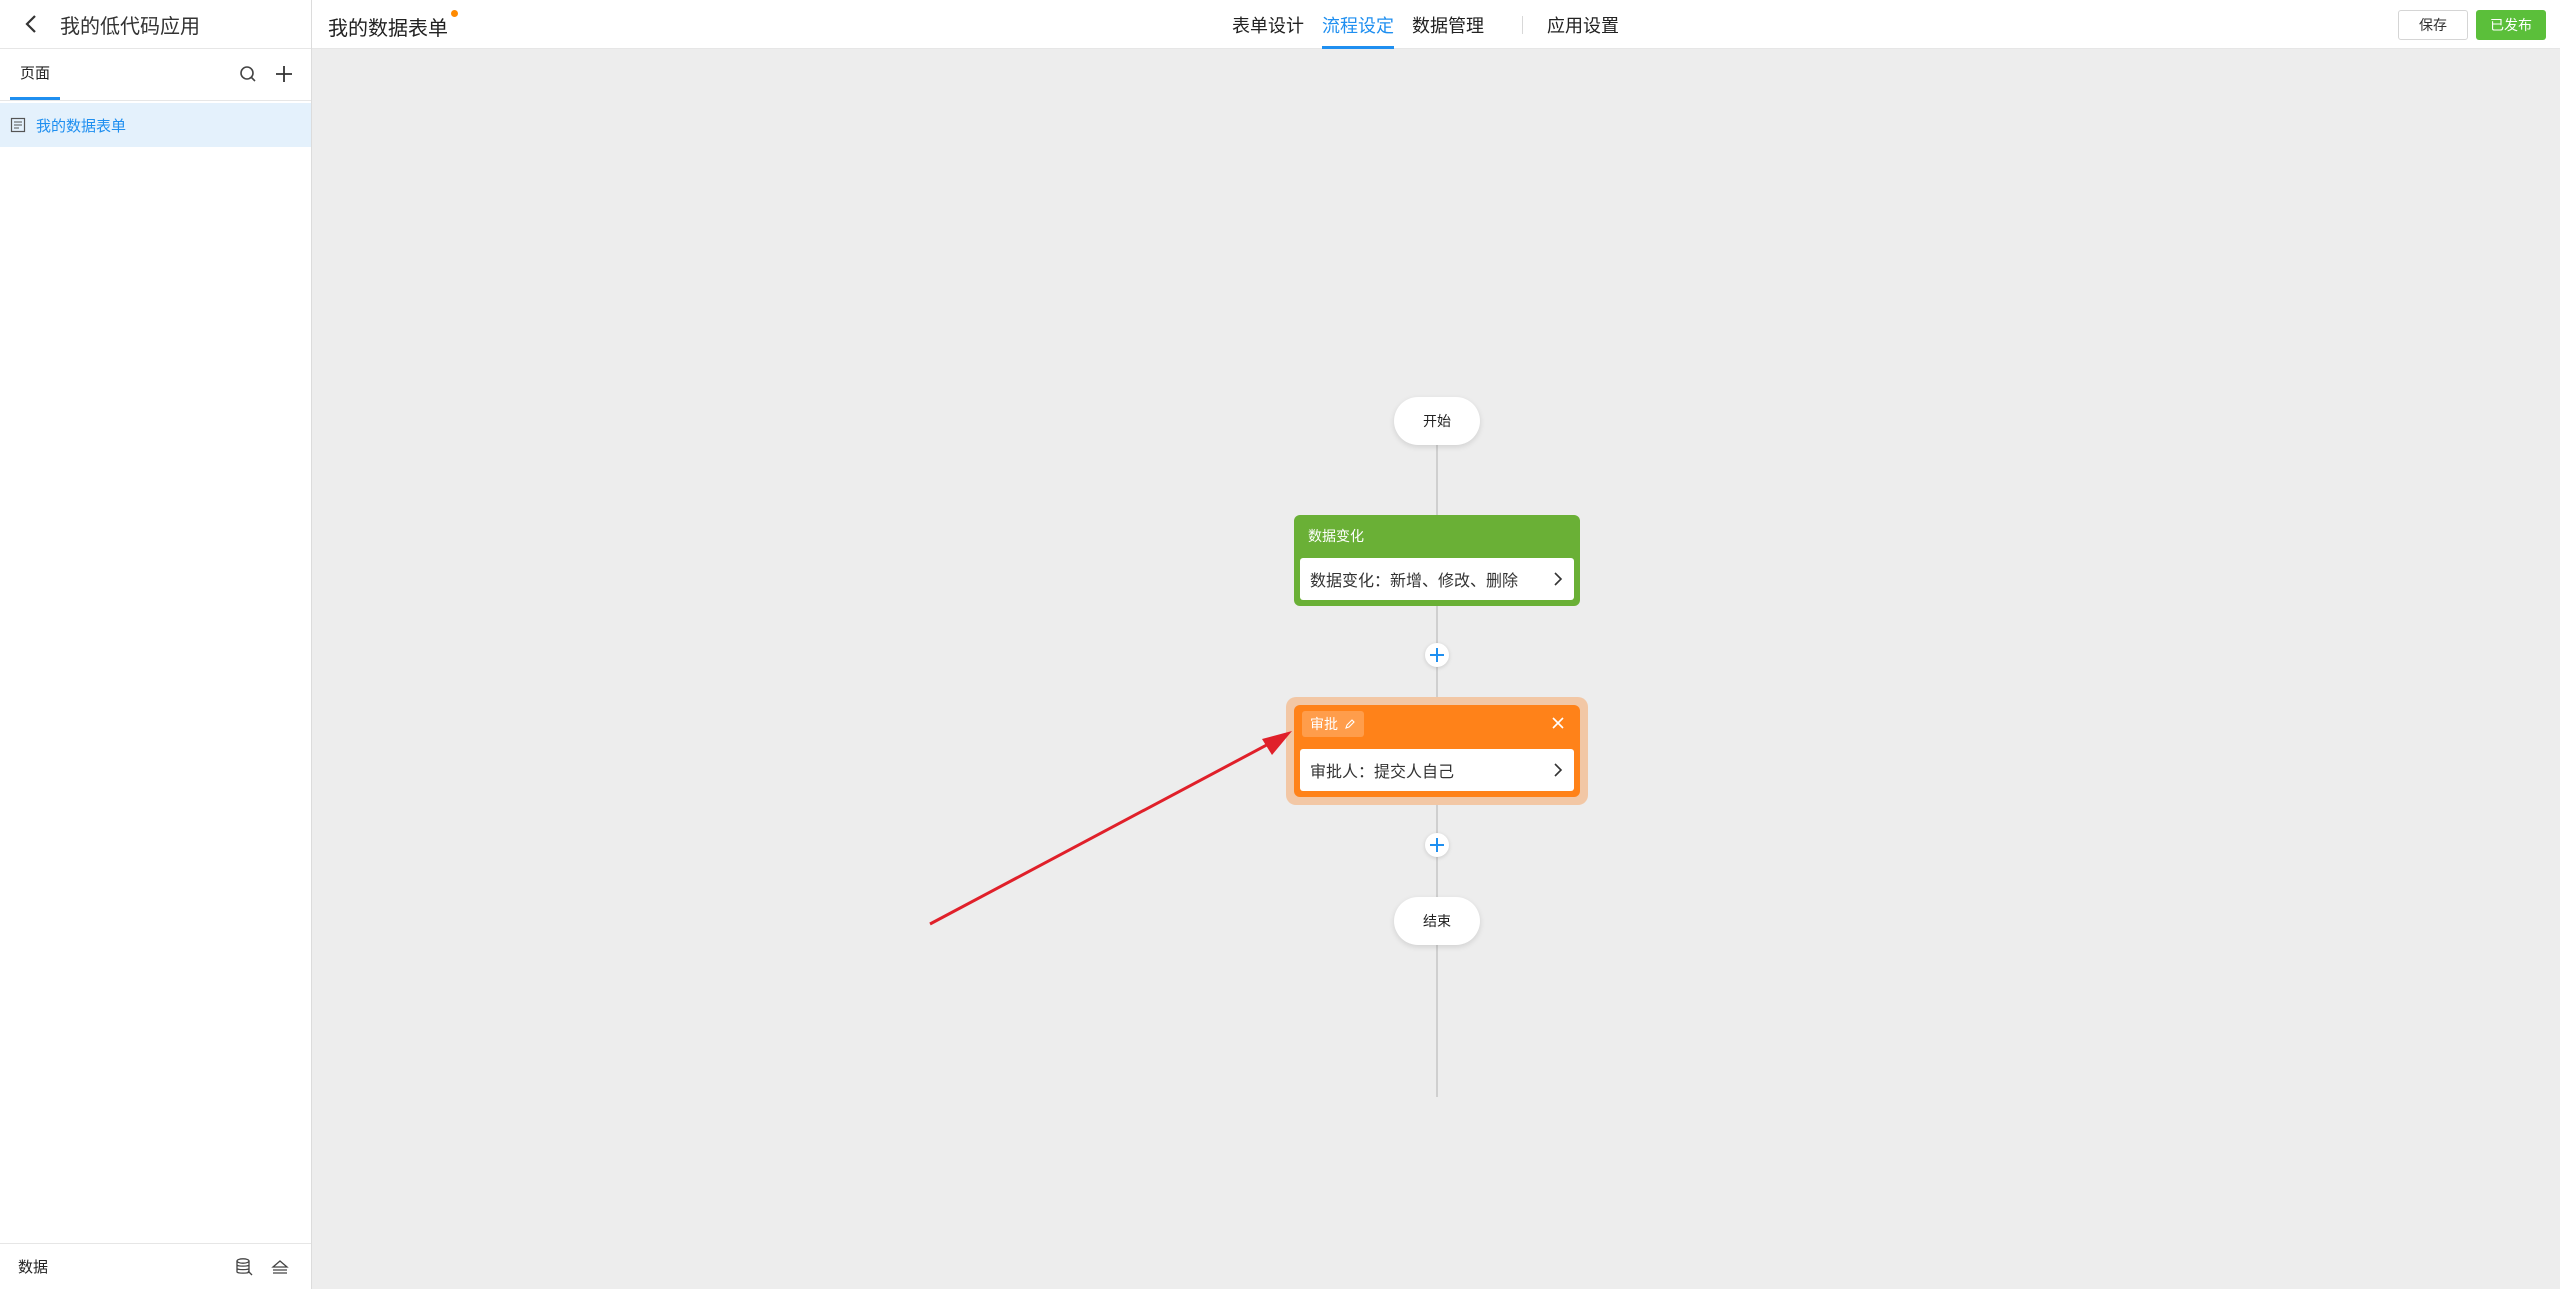 The width and height of the screenshot is (2560, 1289). Describe the element at coordinates (454, 13) in the screenshot. I see `unsaved-dot` at that location.